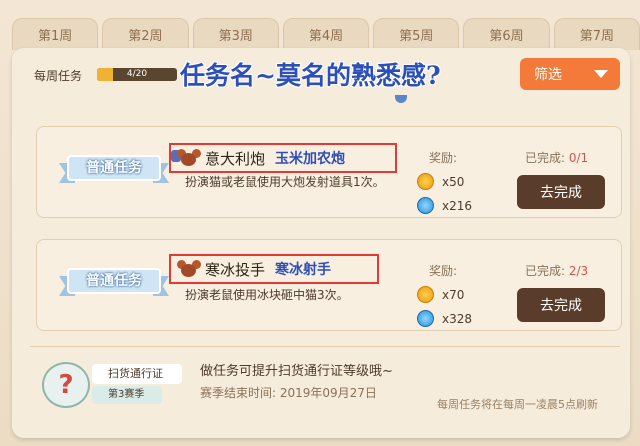 This screenshot has width=640, height=446. Describe the element at coordinates (325, 346) in the screenshot. I see `footer-divider` at that location.